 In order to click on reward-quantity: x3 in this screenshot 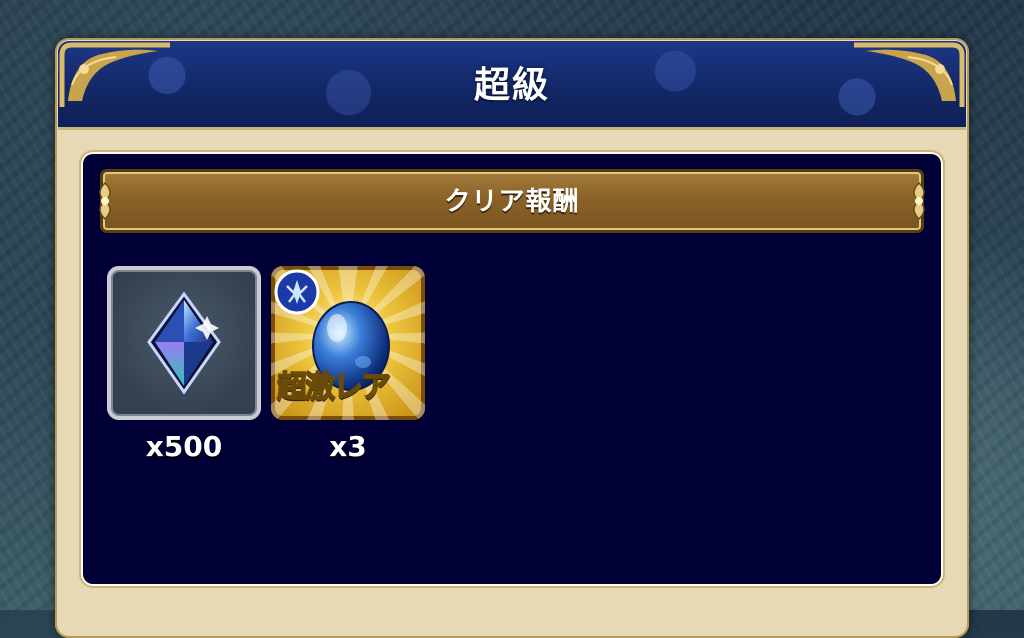, I will do `click(348, 446)`.